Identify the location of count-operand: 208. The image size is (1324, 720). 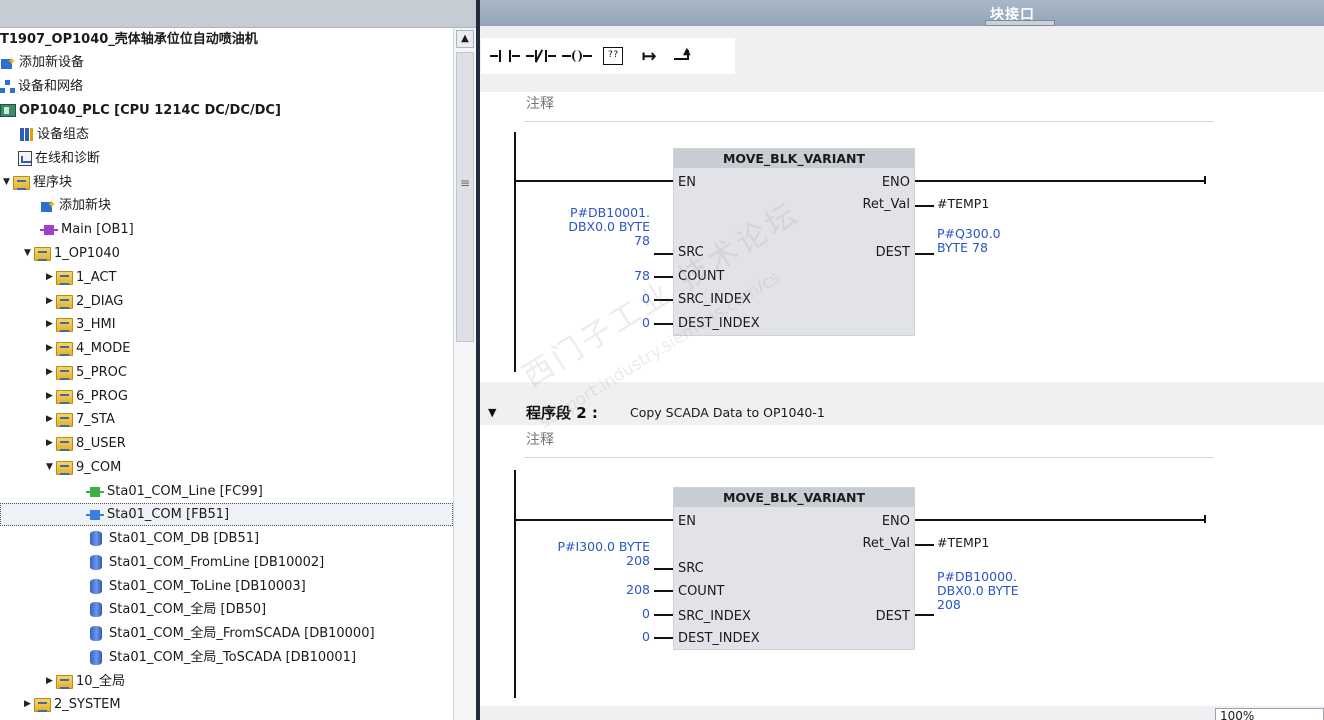
(615, 590).